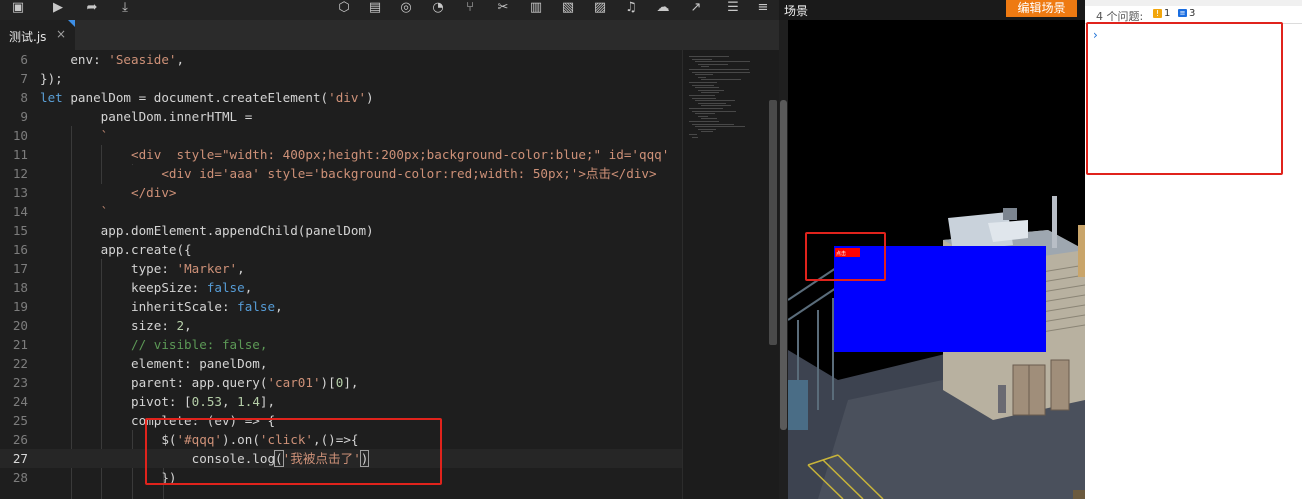  What do you see at coordinates (341, 211) in the screenshot?
I see `code-line: 14 `` at bounding box center [341, 211].